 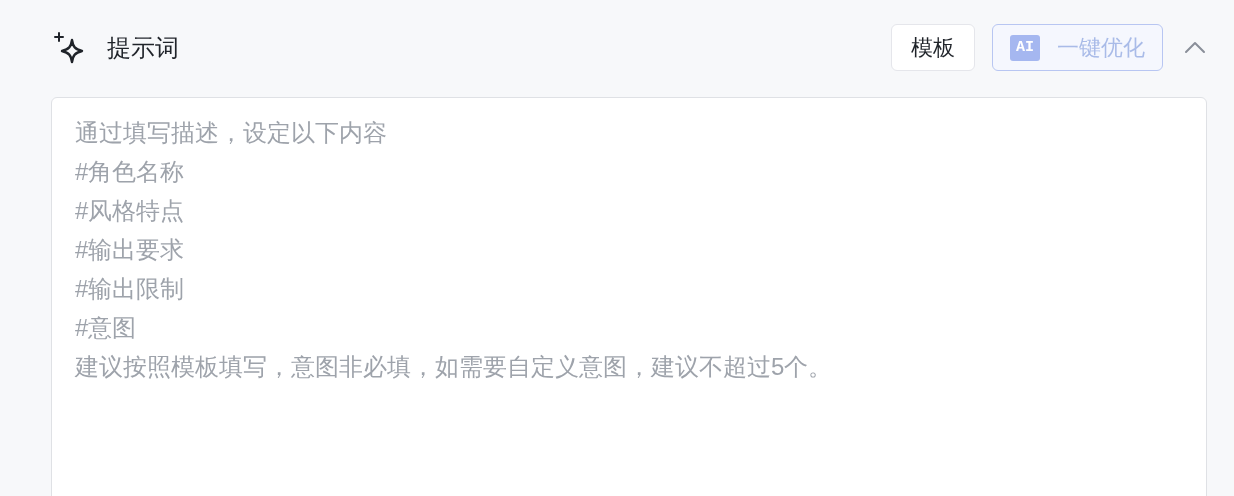 What do you see at coordinates (130, 289) in the screenshot?
I see `placeholder-text: #输出限制` at bounding box center [130, 289].